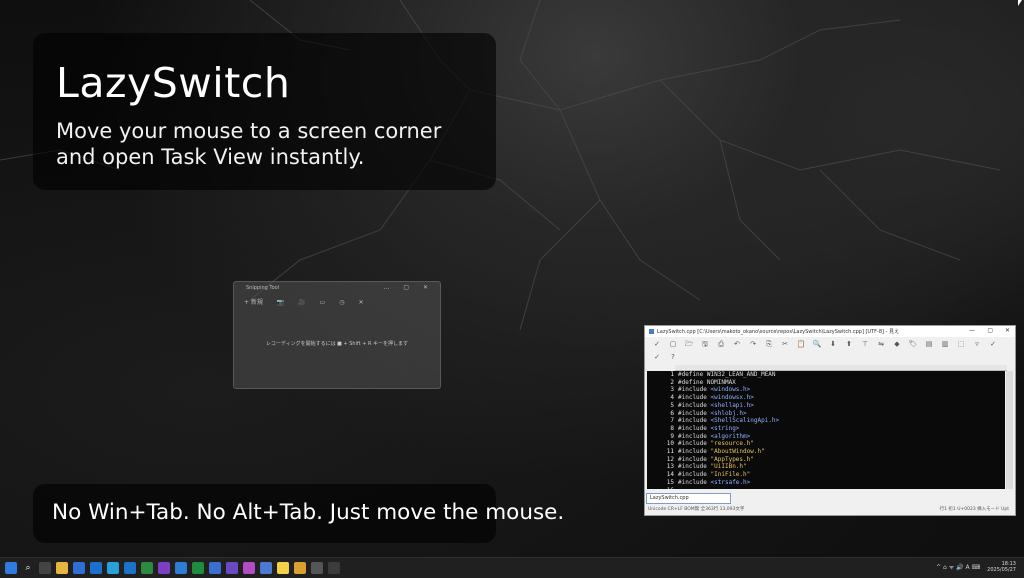  What do you see at coordinates (672, 413) in the screenshot?
I see `line-number: 6` at bounding box center [672, 413].